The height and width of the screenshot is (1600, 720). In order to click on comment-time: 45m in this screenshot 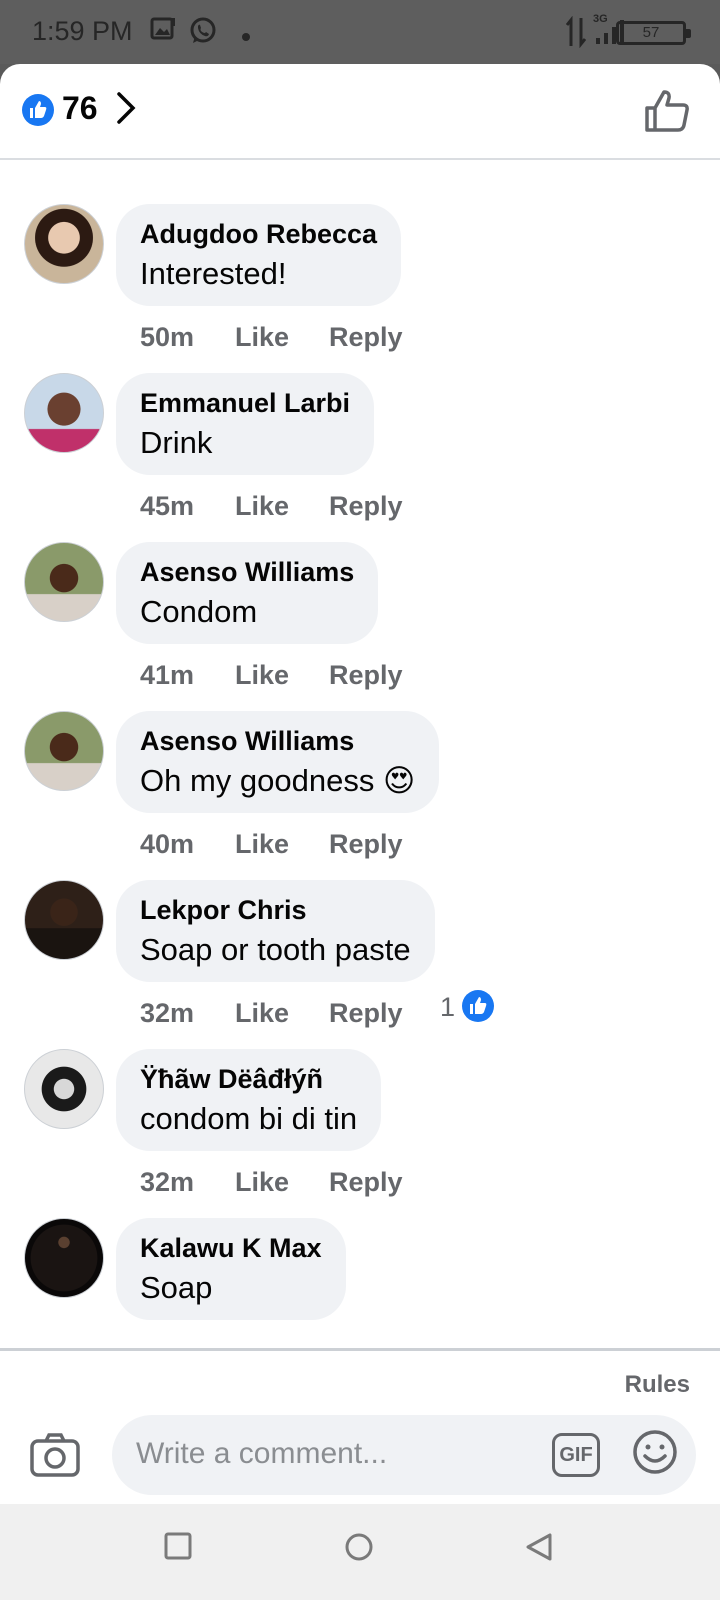, I will do `click(167, 506)`.